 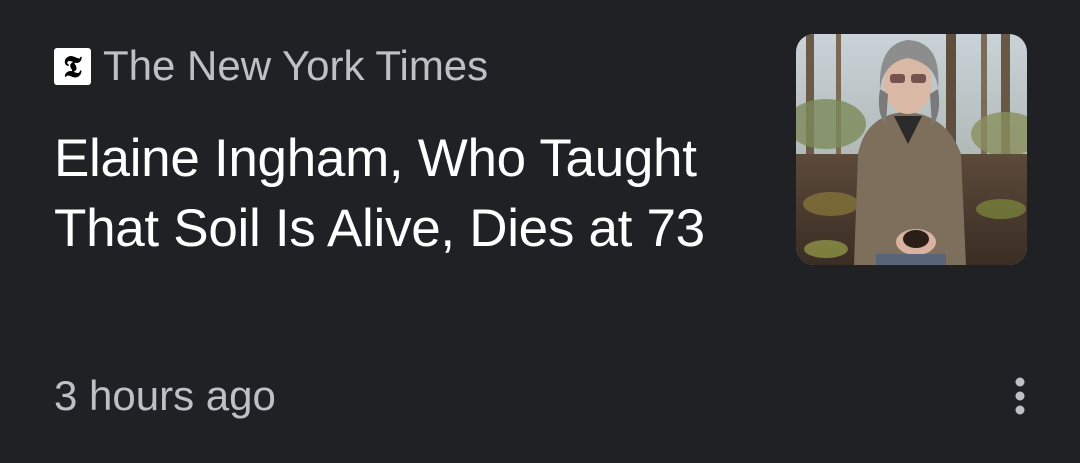 What do you see at coordinates (165, 395) in the screenshot?
I see `article-timestamp: 3 hours ago` at bounding box center [165, 395].